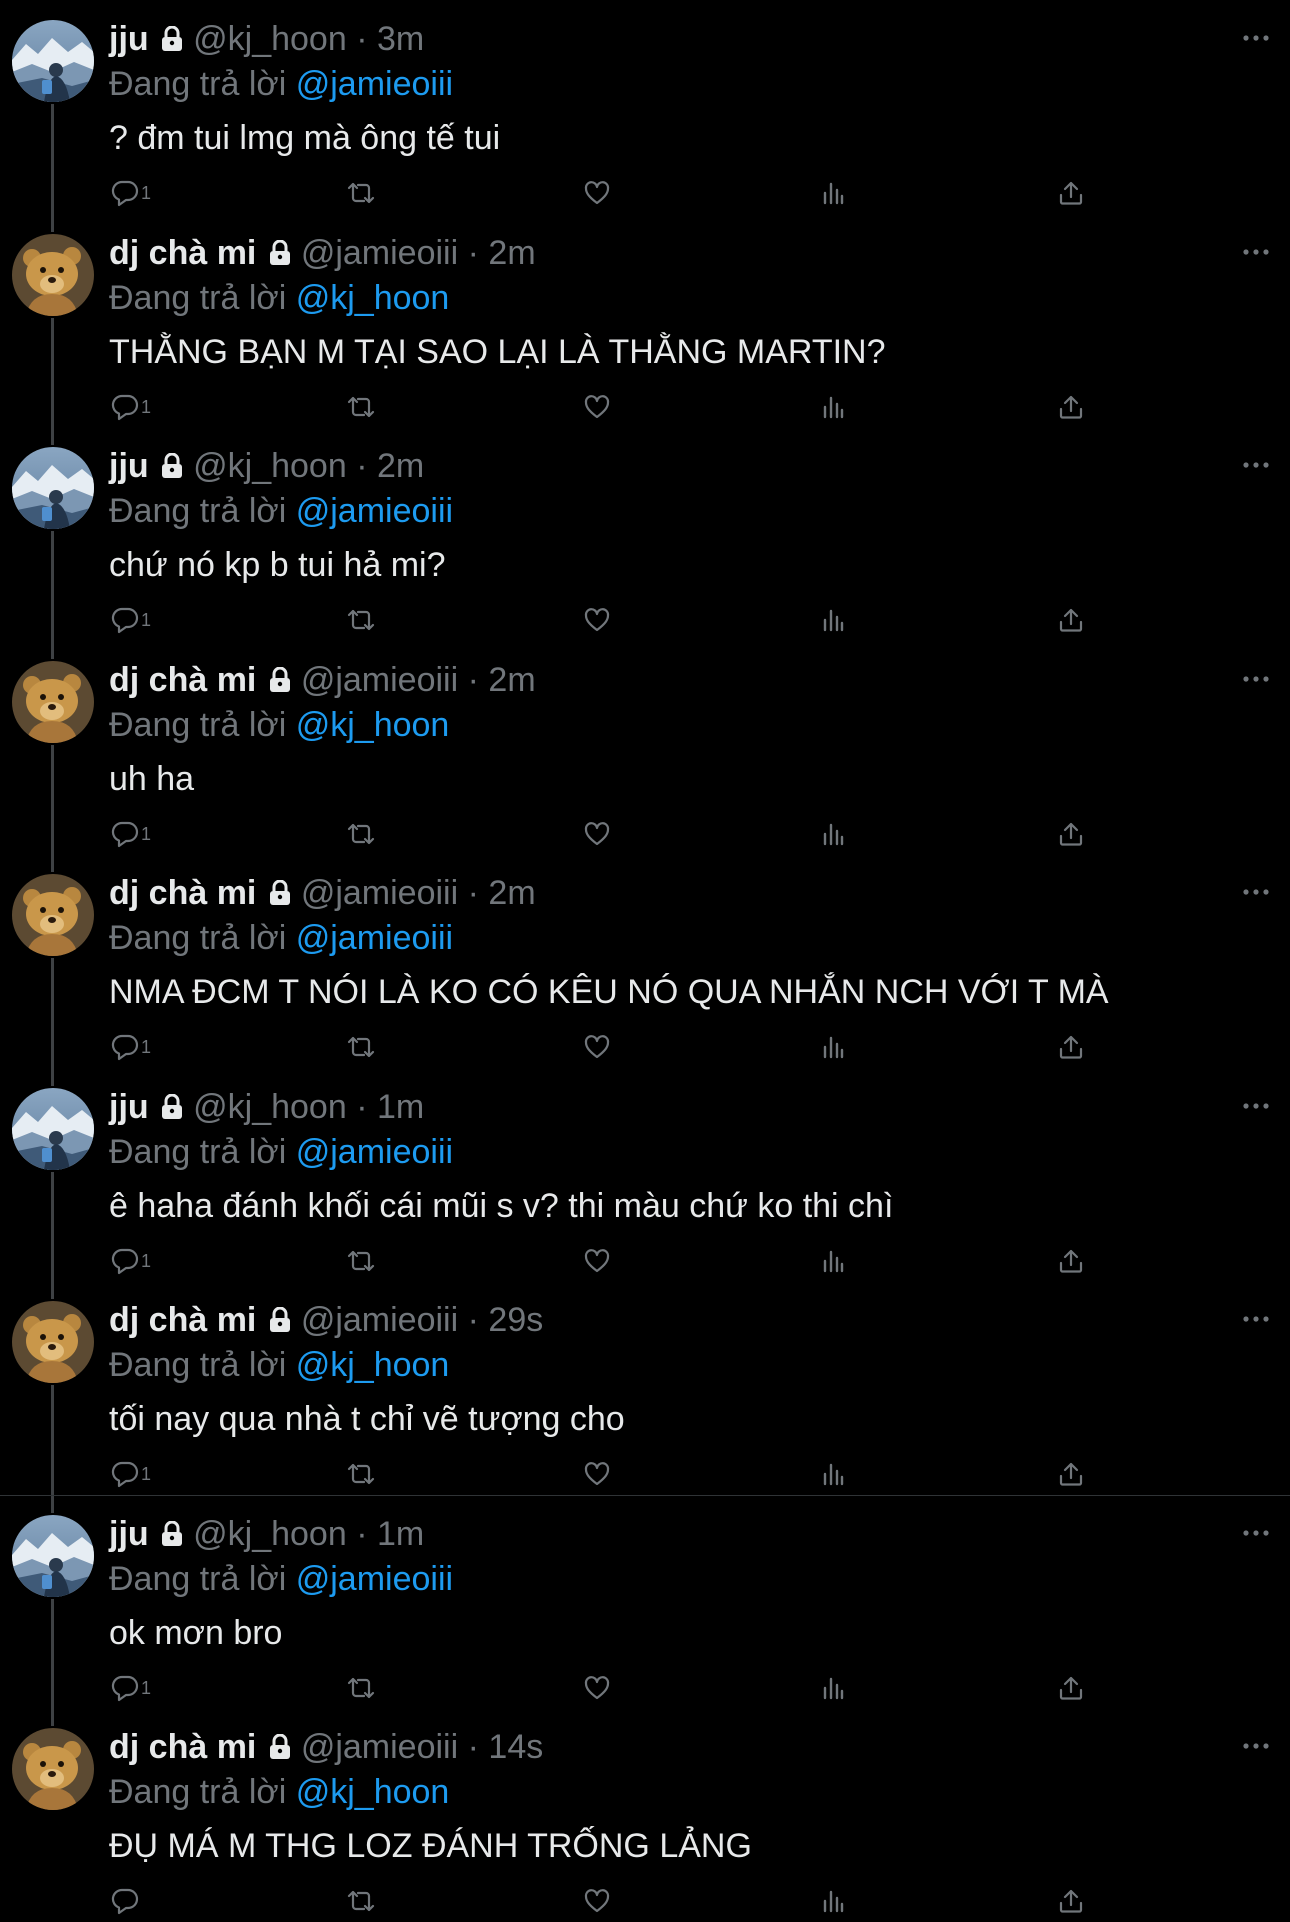  I want to click on timestamp: 29s, so click(515, 1320).